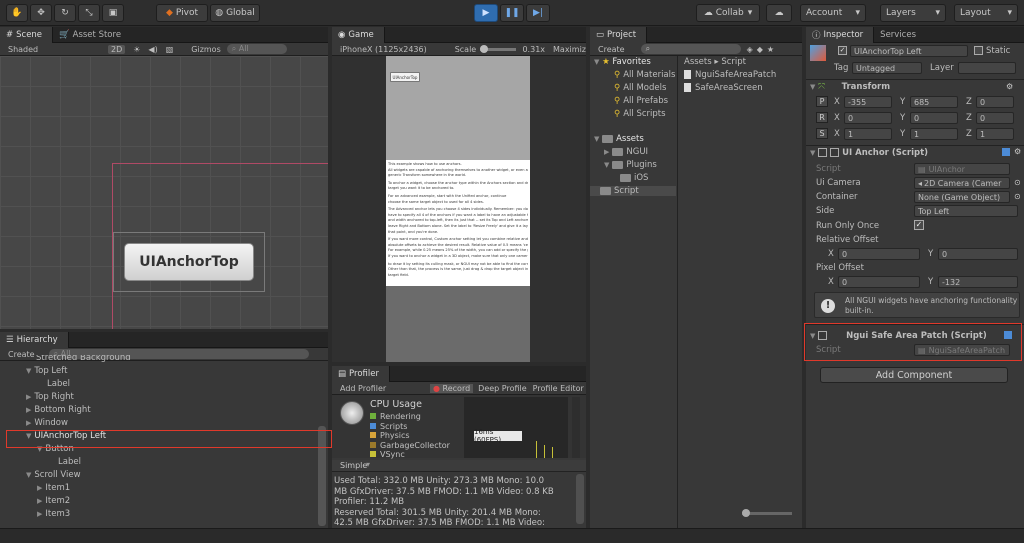  What do you see at coordinates (113, 13) in the screenshot?
I see `rect-tool-icon: ▣` at bounding box center [113, 13].